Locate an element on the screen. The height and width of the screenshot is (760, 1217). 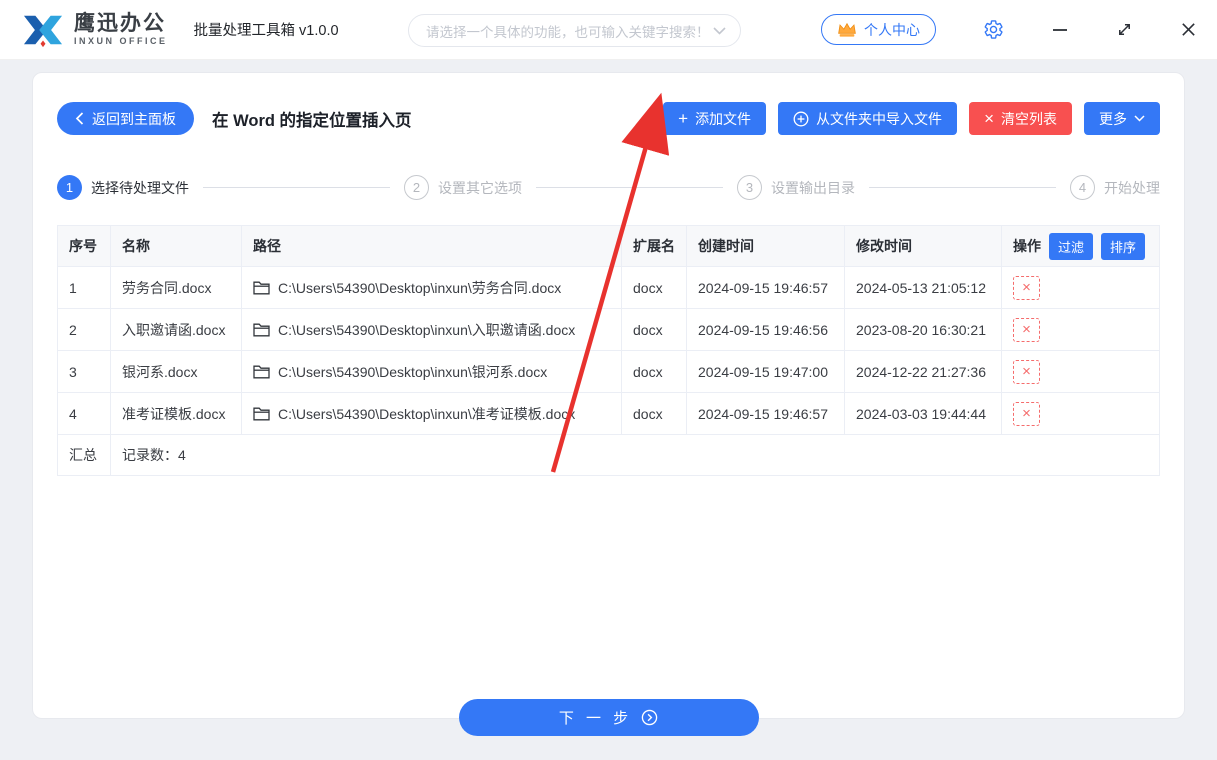
row-name: 入职邀请函.docx is located at coordinates (176, 329).